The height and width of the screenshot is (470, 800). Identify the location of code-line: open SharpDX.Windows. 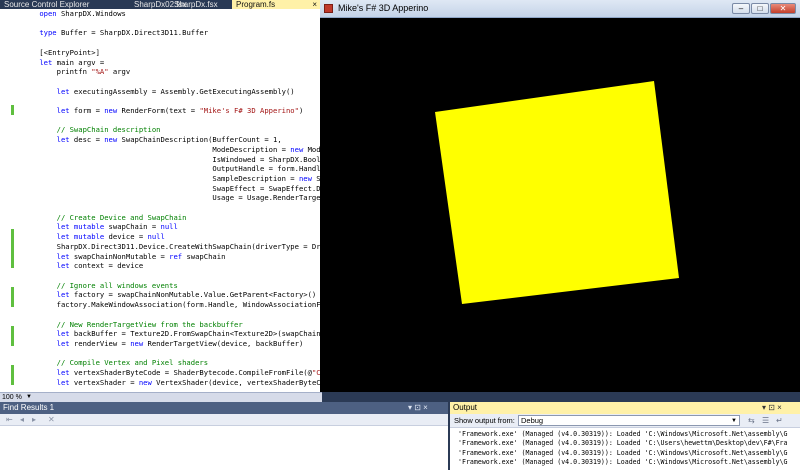
(172, 14).